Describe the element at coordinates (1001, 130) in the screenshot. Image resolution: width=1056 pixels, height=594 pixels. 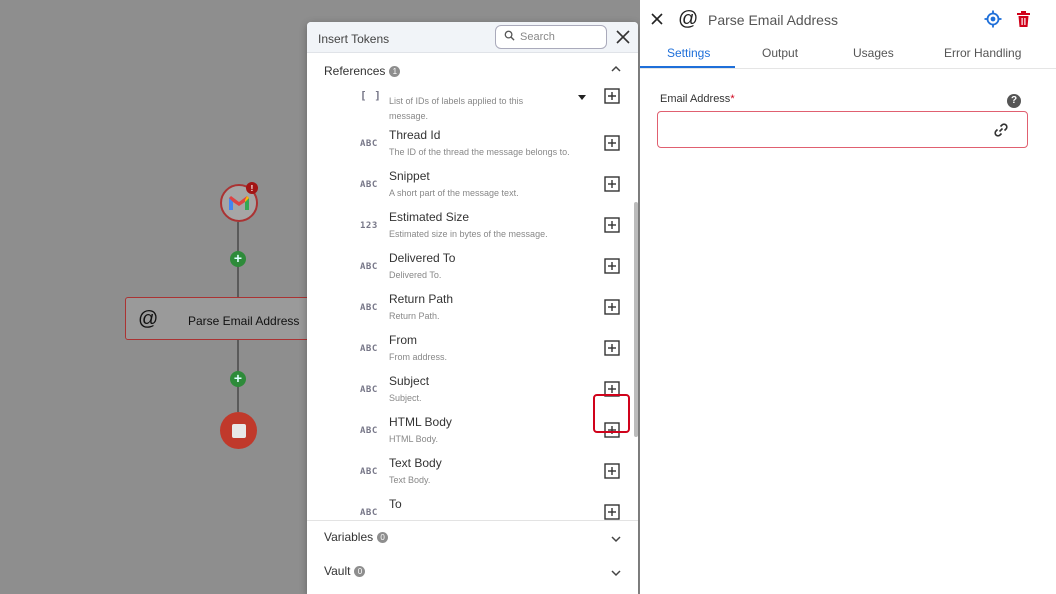
I see `link-icon` at that location.